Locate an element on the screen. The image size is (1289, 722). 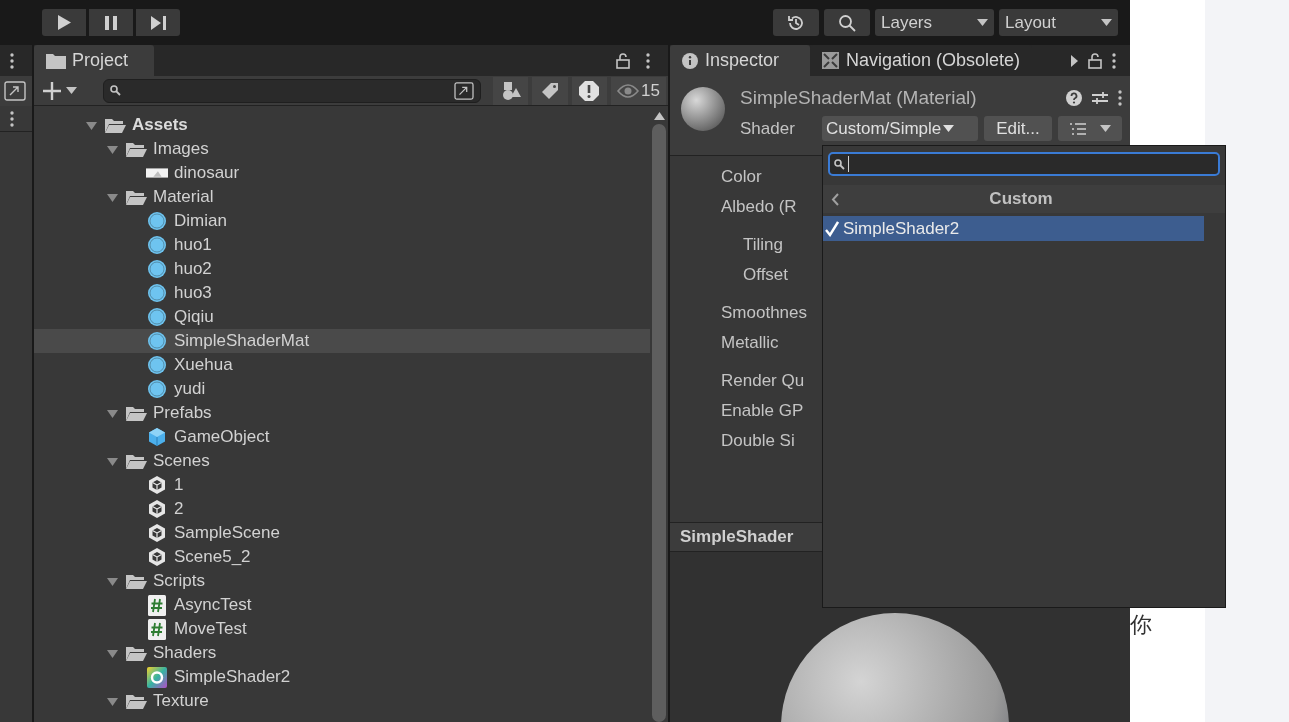
tree-item: Prefabs is located at coordinates (342, 413).